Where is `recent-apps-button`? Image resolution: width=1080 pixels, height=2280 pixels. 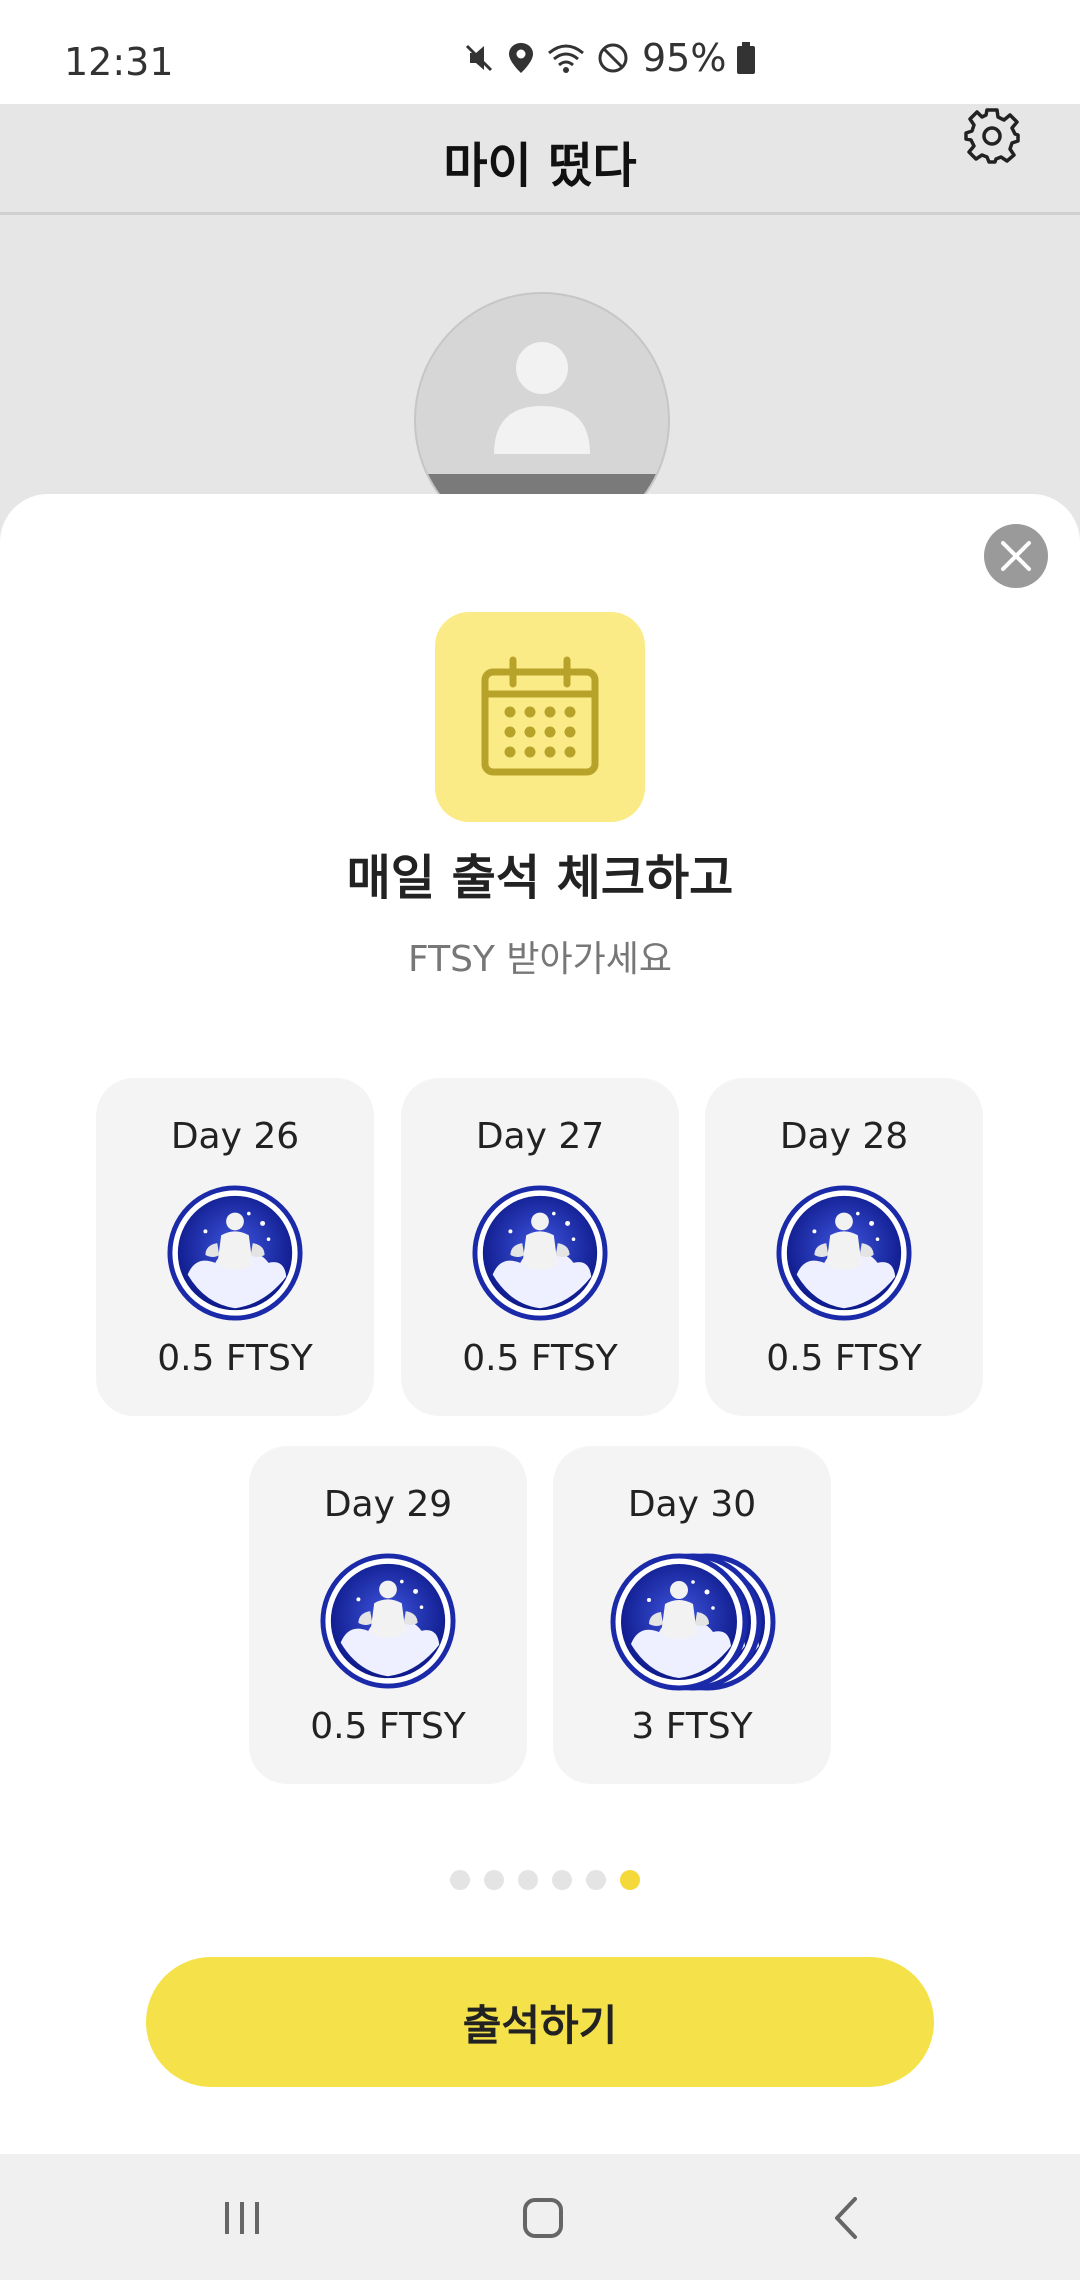 recent-apps-button is located at coordinates (242, 2218).